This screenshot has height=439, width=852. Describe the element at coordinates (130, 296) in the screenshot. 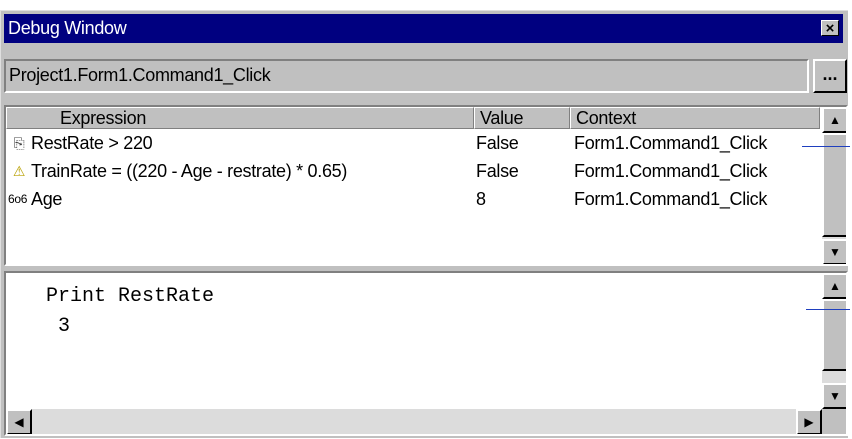

I see `immediate-line: Print RestRate` at that location.